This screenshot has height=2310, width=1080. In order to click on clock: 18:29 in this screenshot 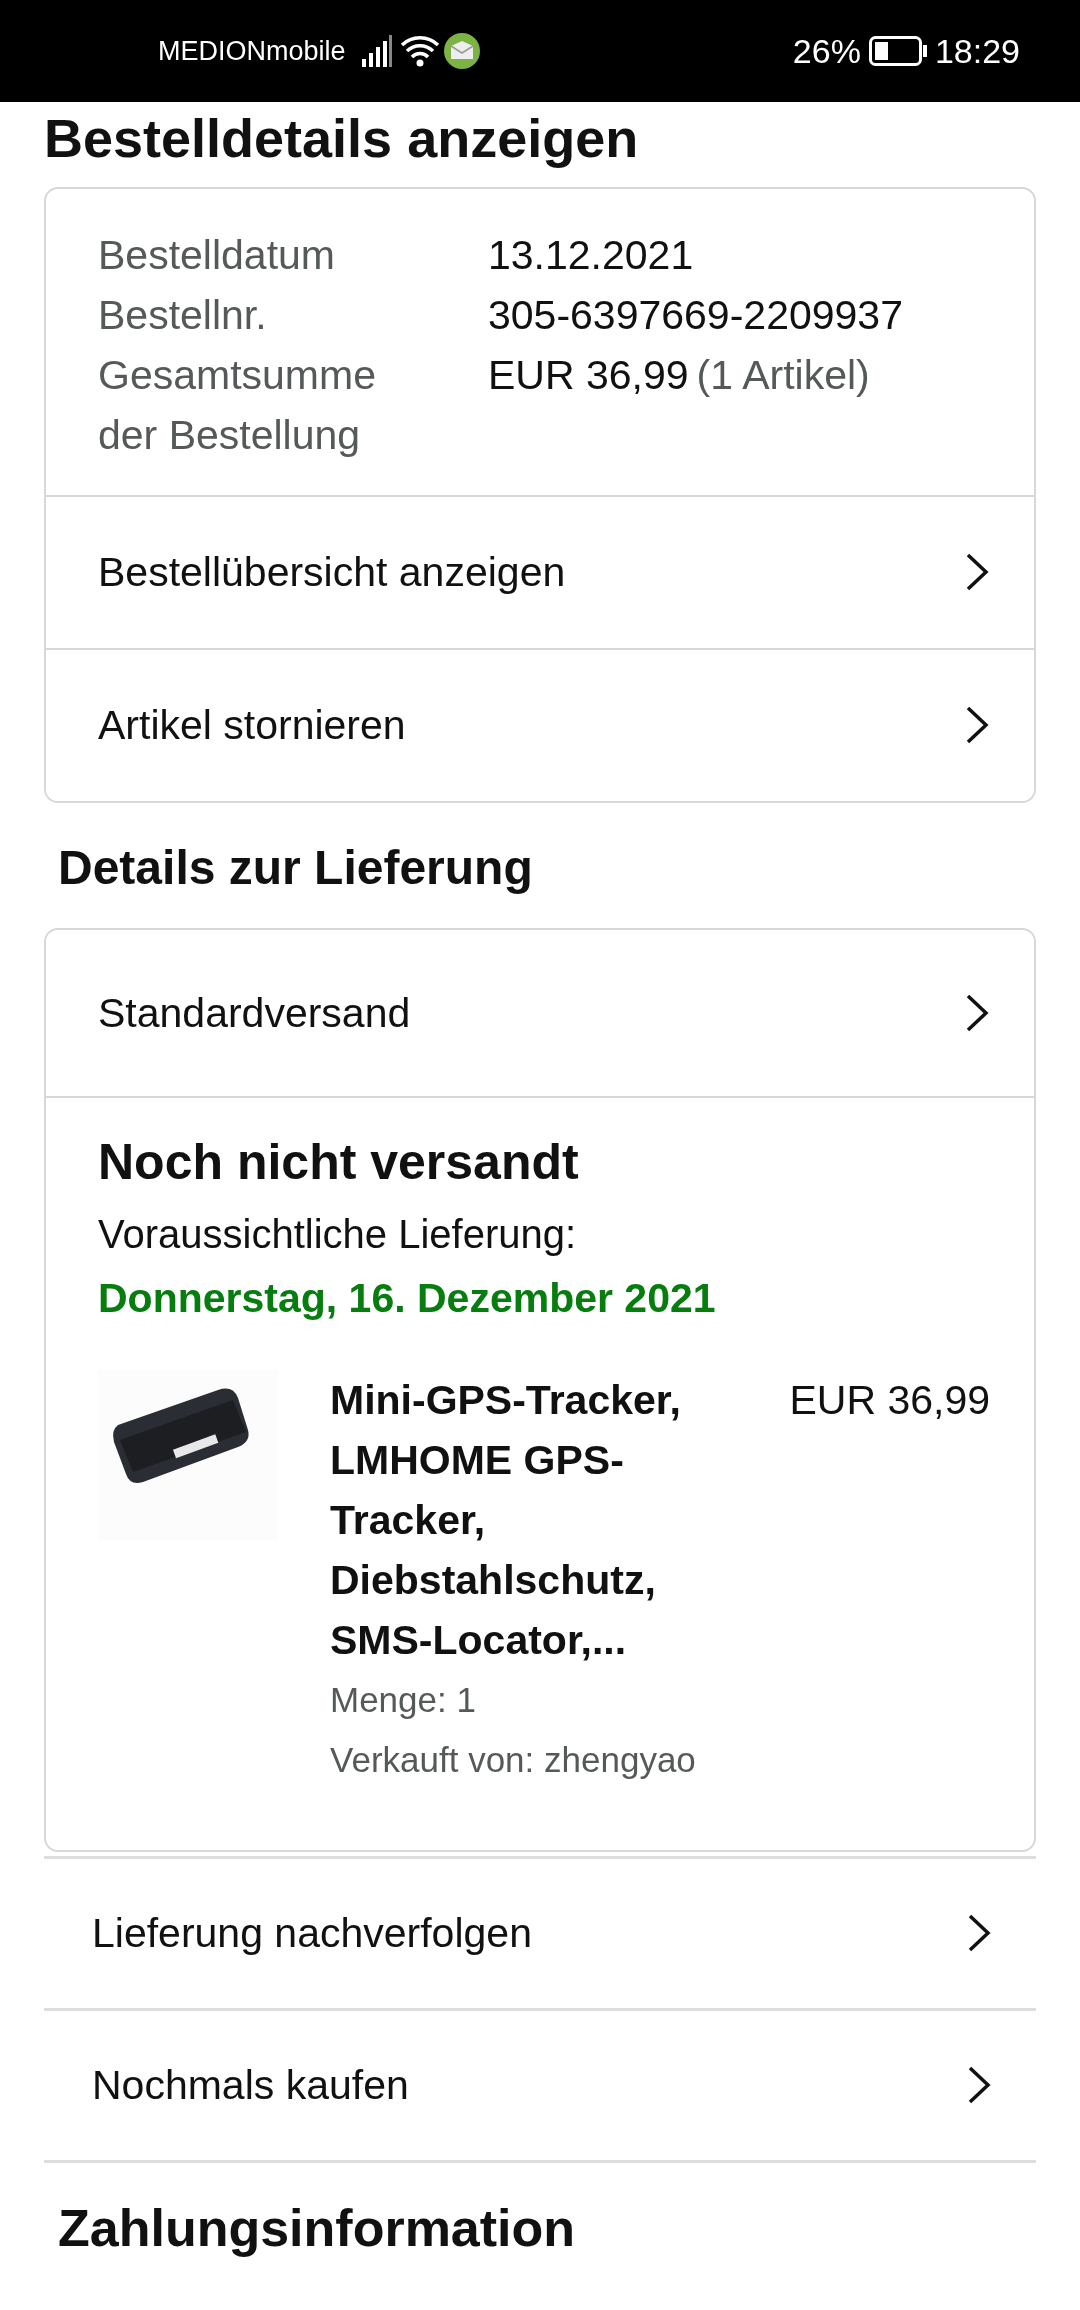, I will do `click(977, 51)`.